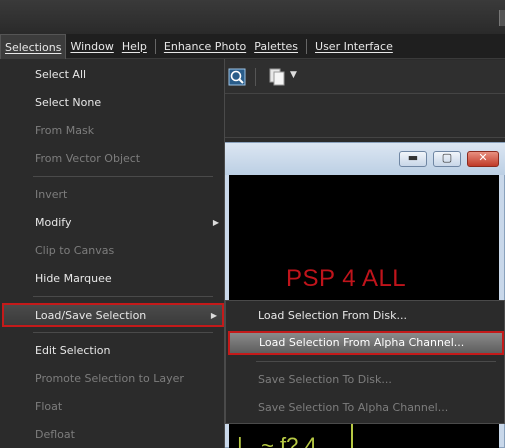 This screenshot has height=448, width=505. I want to click on maximize-icon: ▢, so click(447, 157).